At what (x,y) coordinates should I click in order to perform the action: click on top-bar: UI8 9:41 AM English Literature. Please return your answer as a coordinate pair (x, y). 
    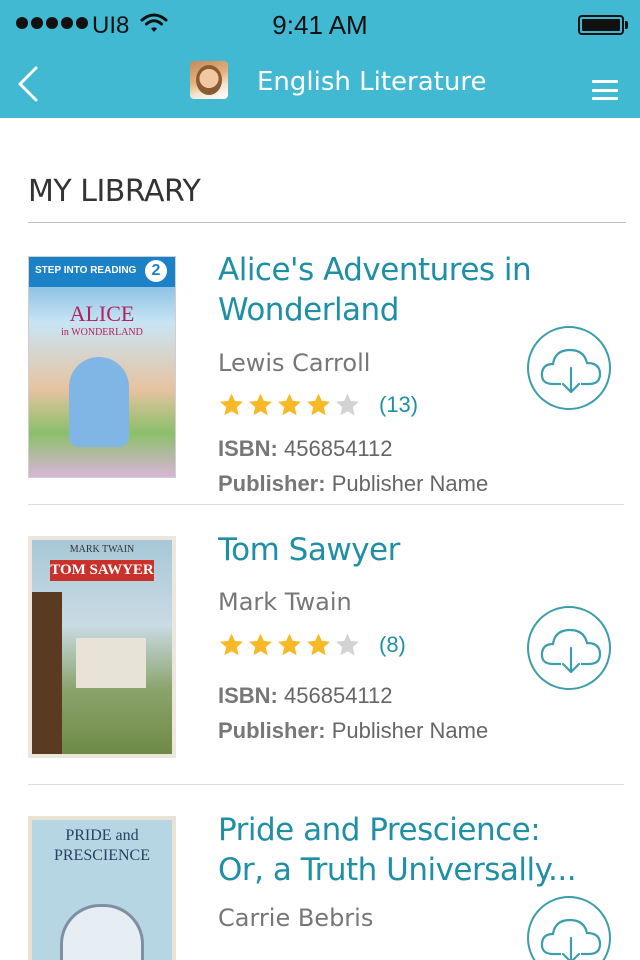
    Looking at the image, I should click on (320, 59).